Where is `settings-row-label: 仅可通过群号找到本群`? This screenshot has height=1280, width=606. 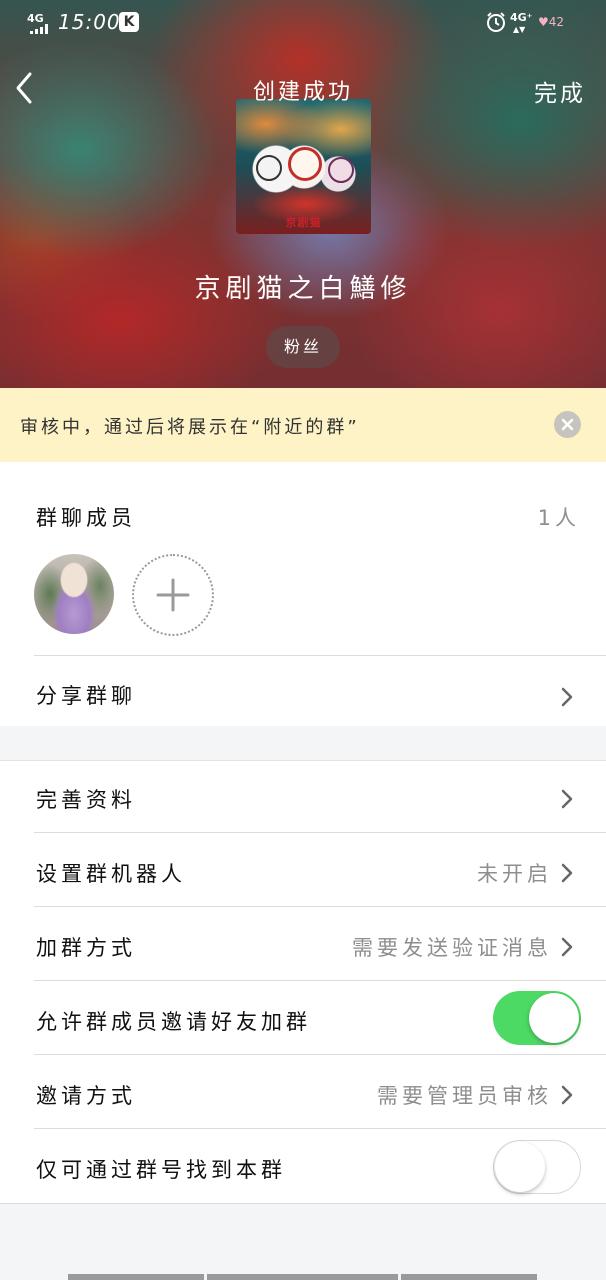 settings-row-label: 仅可通过群号找到本群 is located at coordinates (161, 1170).